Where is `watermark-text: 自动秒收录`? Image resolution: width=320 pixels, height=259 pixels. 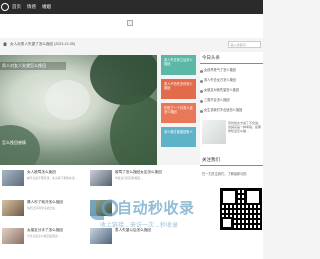 watermark-text: 自动秒收录 is located at coordinates (156, 208).